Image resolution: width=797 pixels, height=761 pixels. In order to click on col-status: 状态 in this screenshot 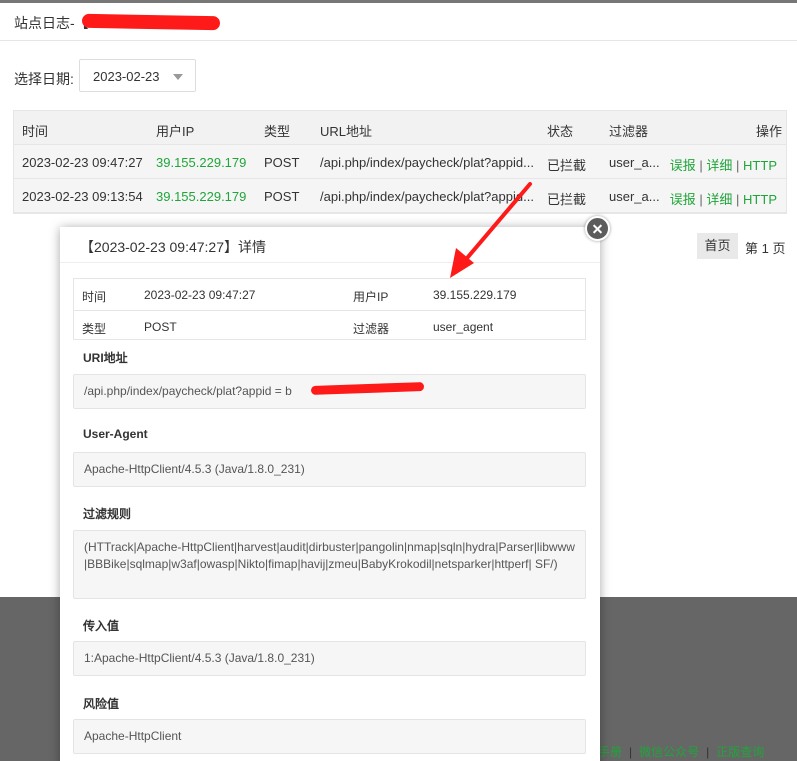, I will do `click(560, 131)`.